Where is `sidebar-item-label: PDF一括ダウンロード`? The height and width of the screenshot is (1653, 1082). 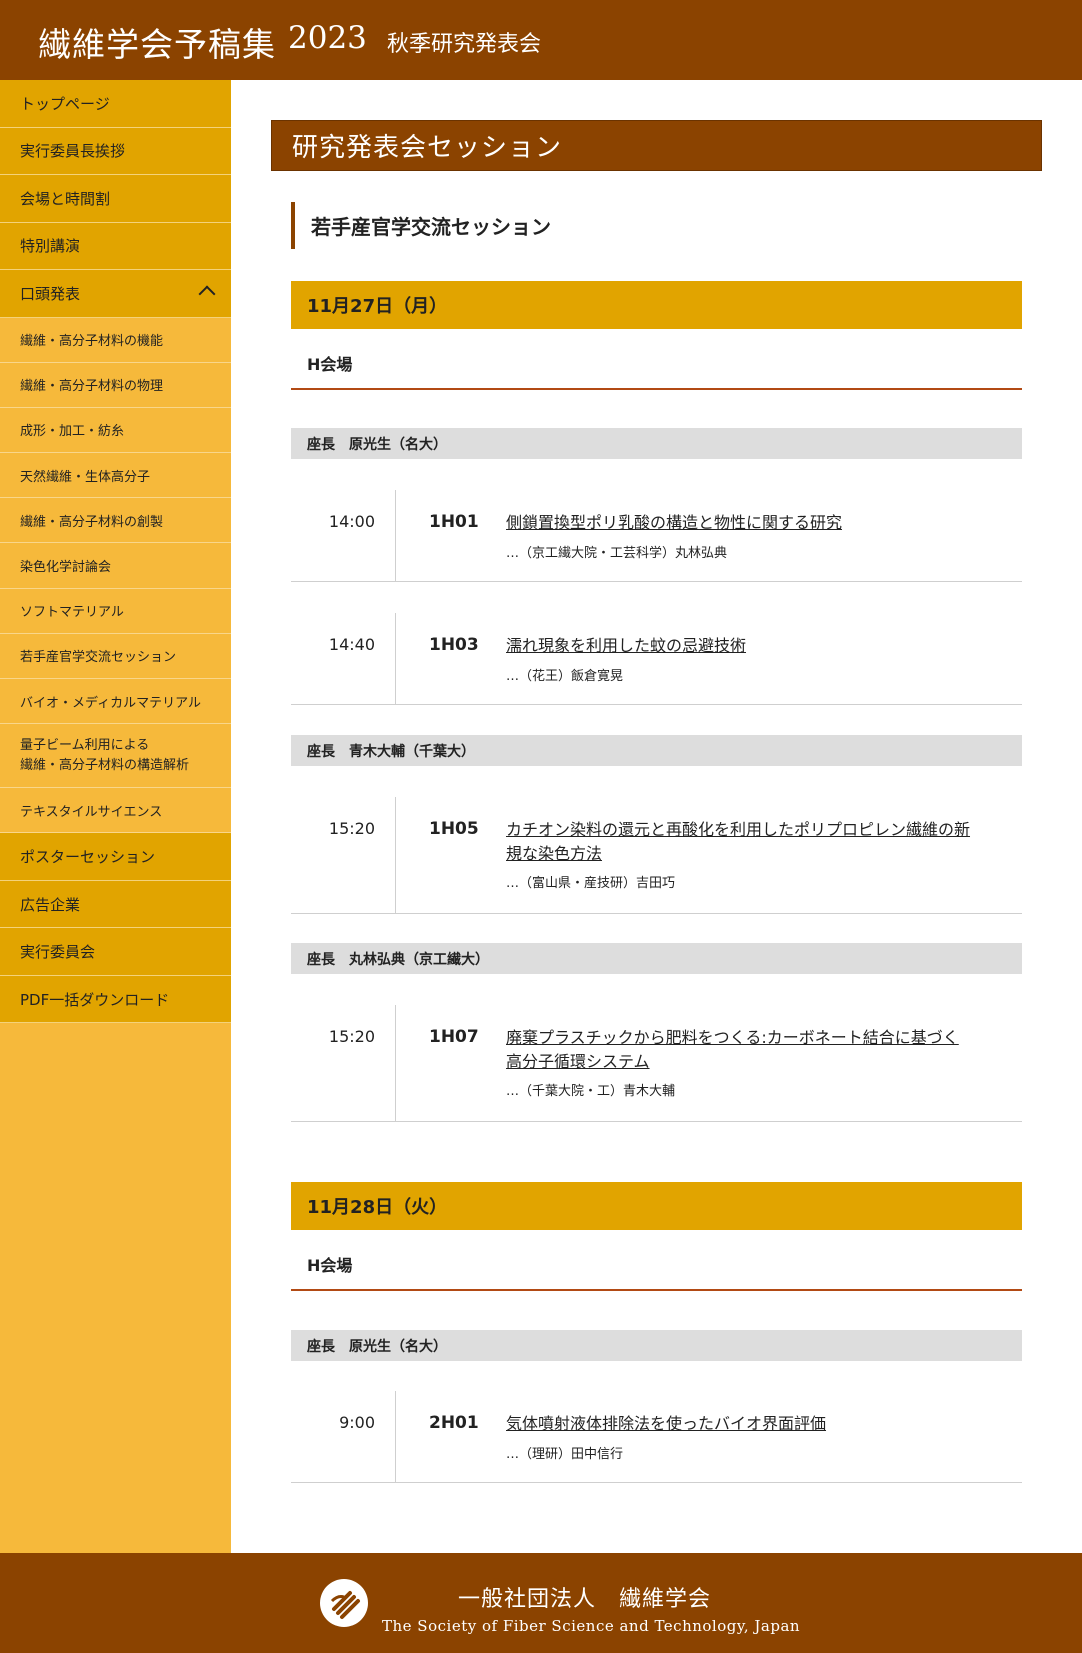
sidebar-item-label: PDF一括ダウンロード is located at coordinates (95, 999).